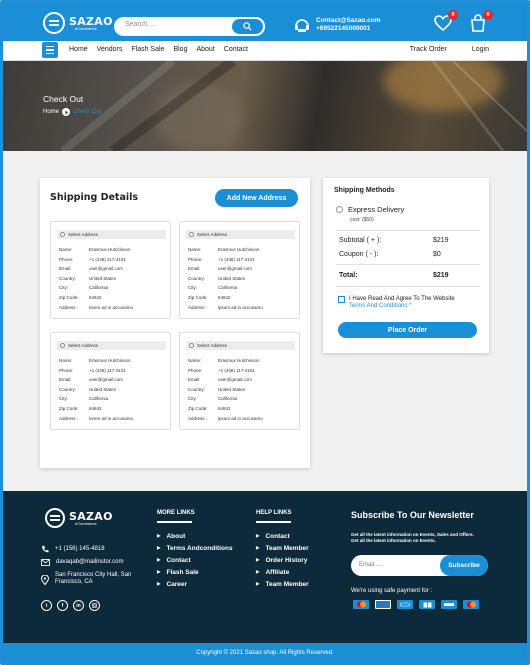  What do you see at coordinates (195, 584) in the screenshot?
I see `footer-link-career: Career` at bounding box center [195, 584].